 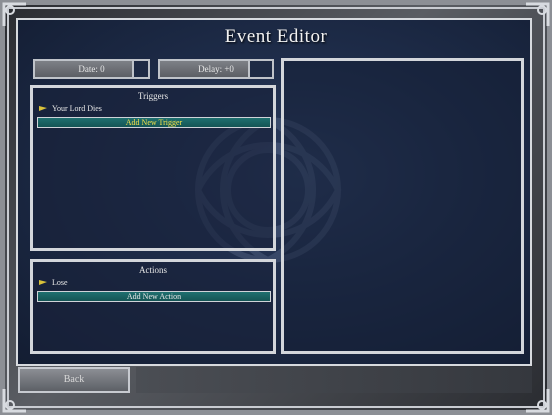 I want to click on add-new-action-label: Add New Action, so click(x=154, y=296).